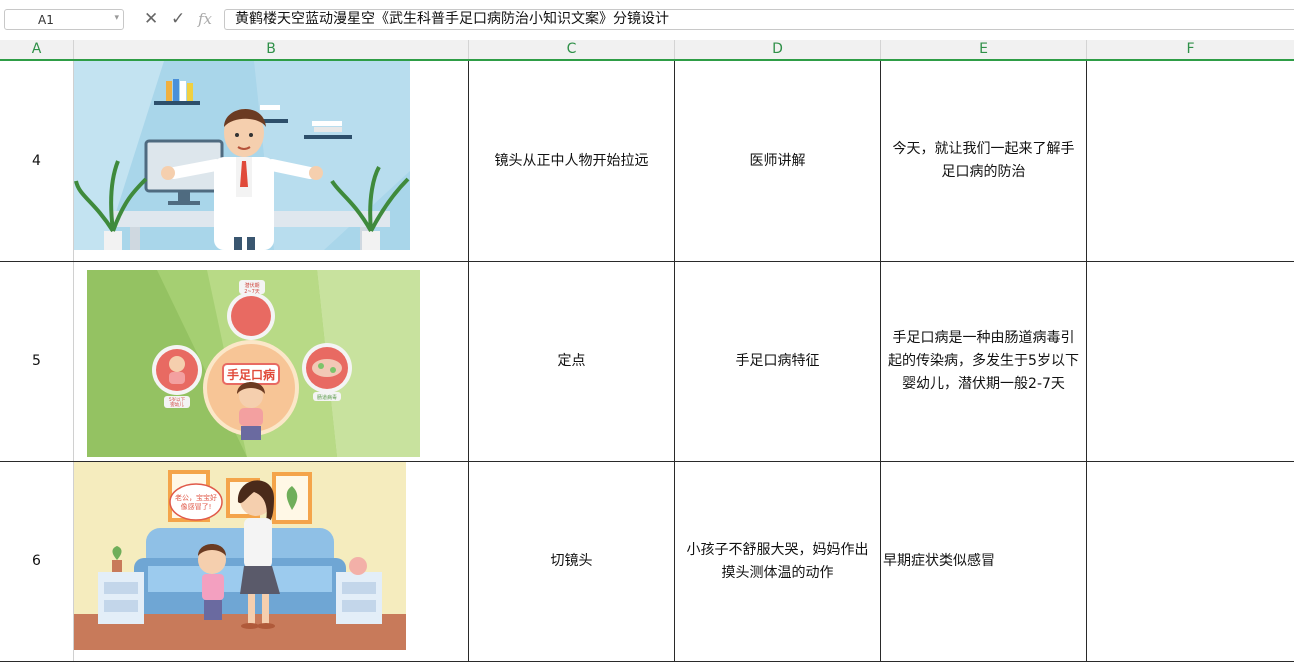 The width and height of the screenshot is (1294, 663). What do you see at coordinates (37, 49) in the screenshot?
I see `column-header-a: A` at bounding box center [37, 49].